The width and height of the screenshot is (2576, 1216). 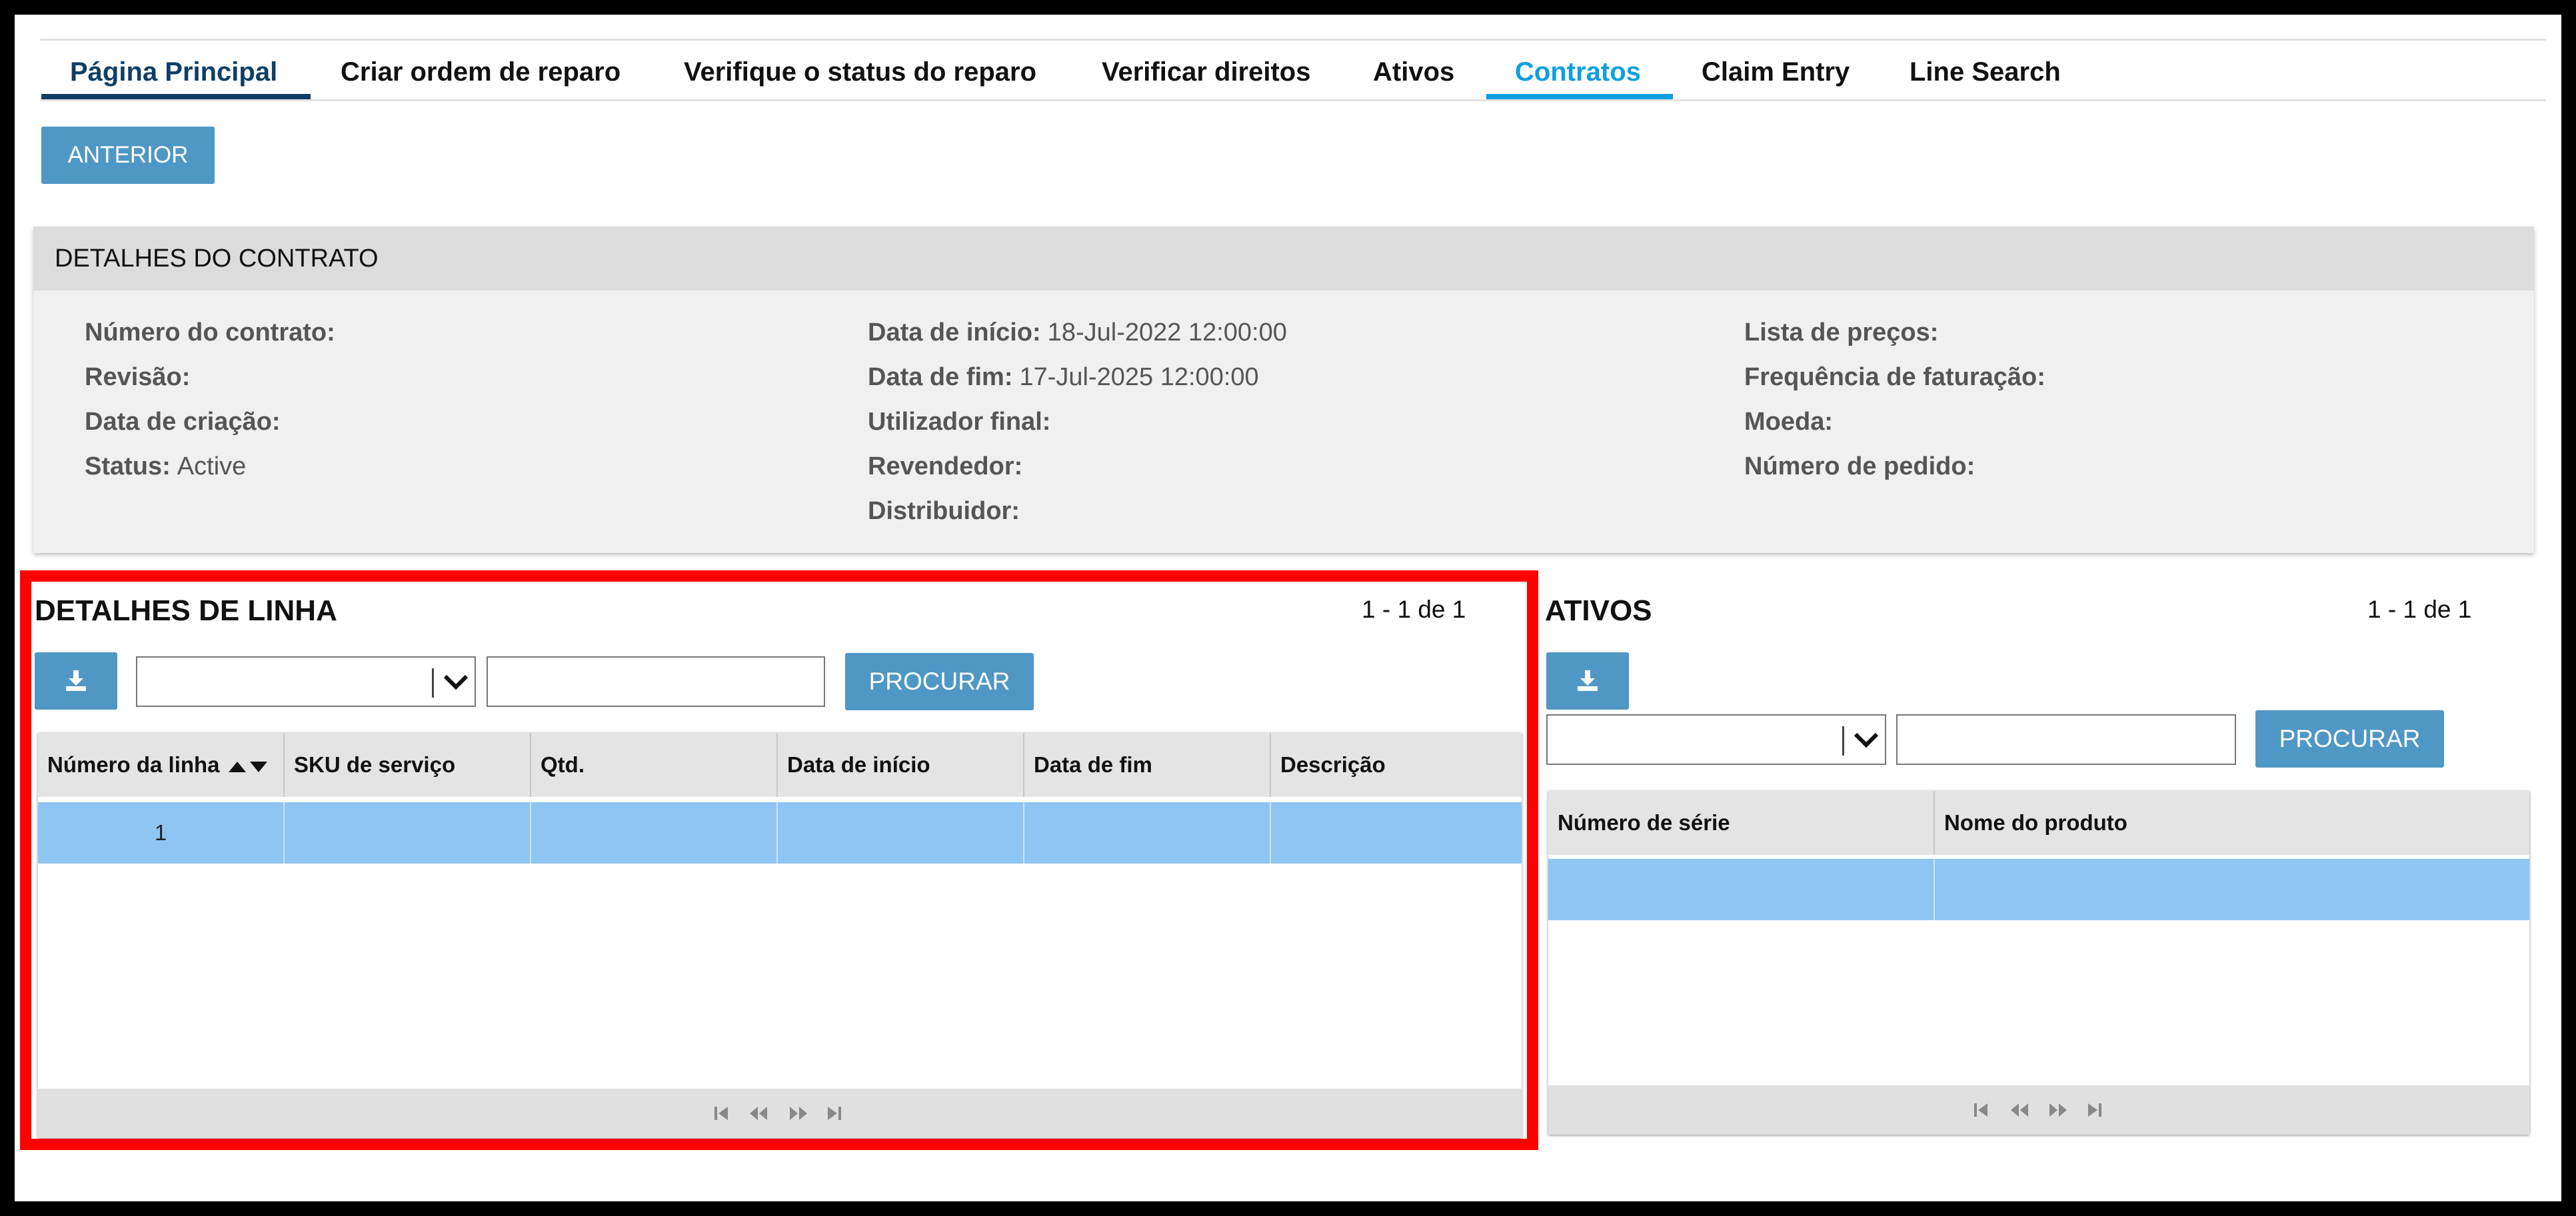 I want to click on line-details-procurar-button: PROCURAR, so click(x=940, y=681).